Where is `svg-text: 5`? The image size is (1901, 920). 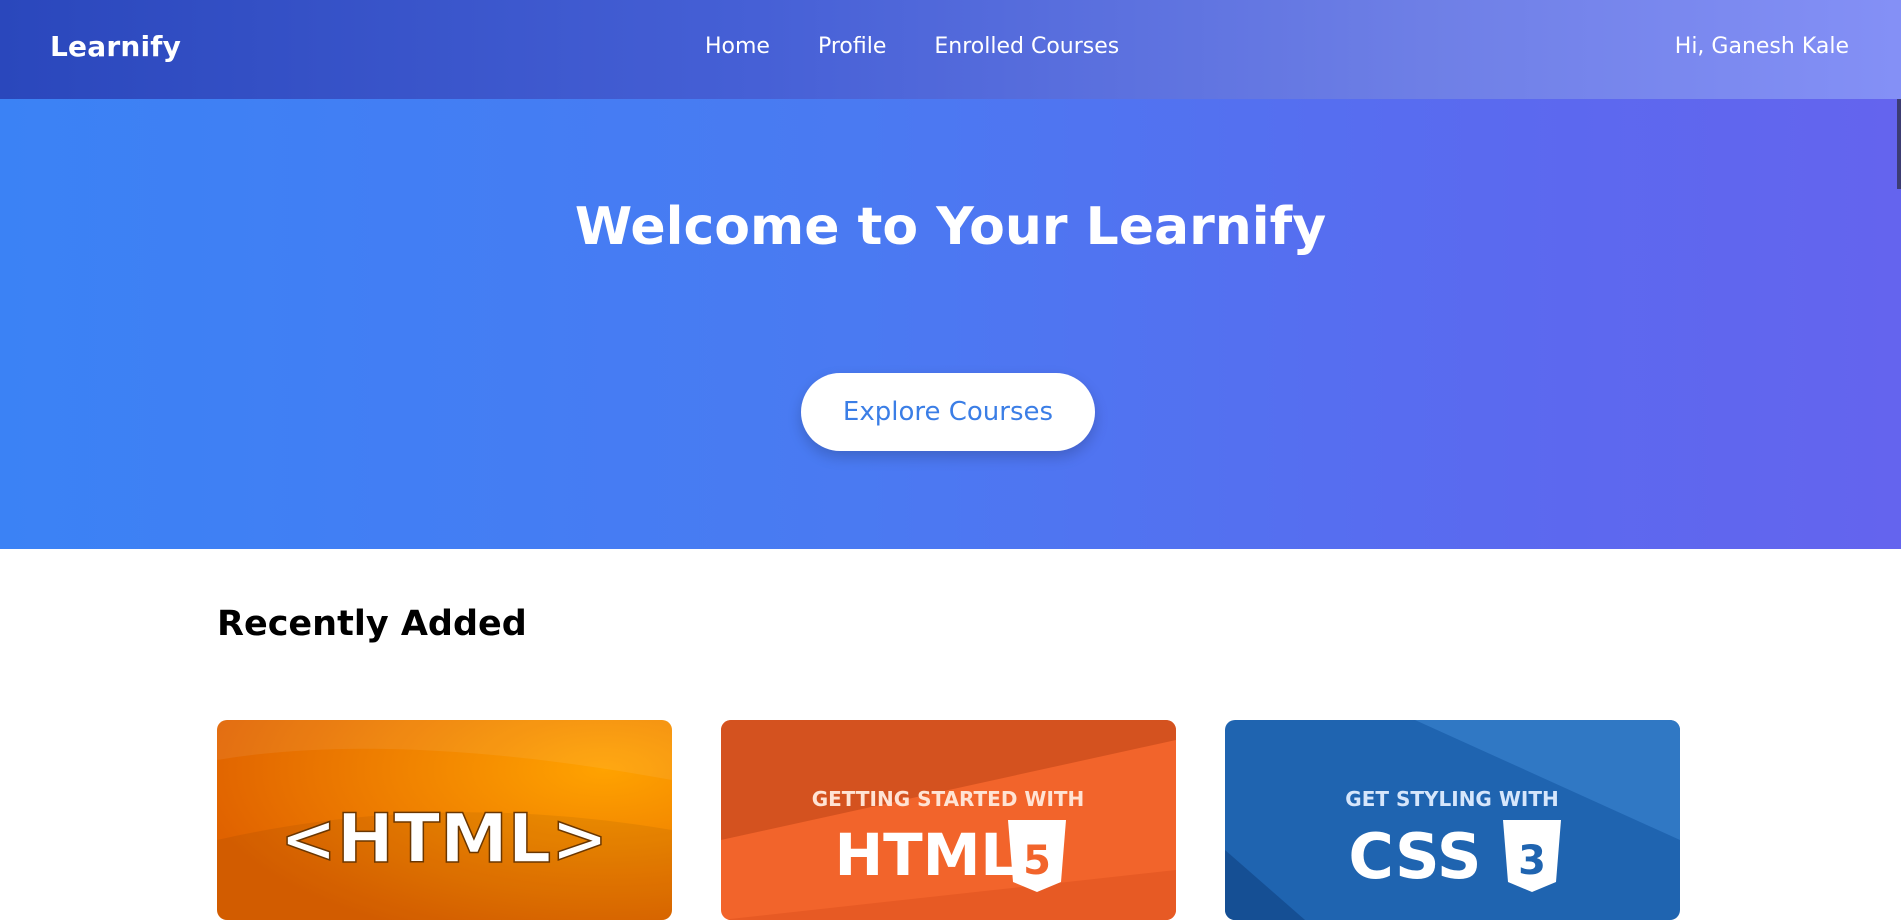
svg-text: 5 is located at coordinates (1037, 861).